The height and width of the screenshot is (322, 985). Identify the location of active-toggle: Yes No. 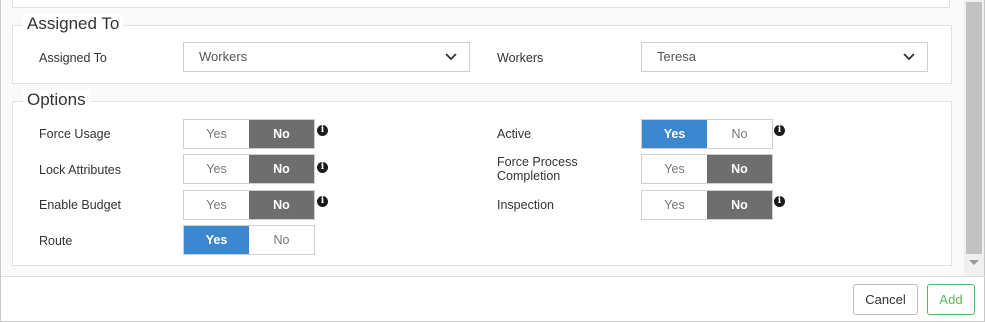
(707, 134).